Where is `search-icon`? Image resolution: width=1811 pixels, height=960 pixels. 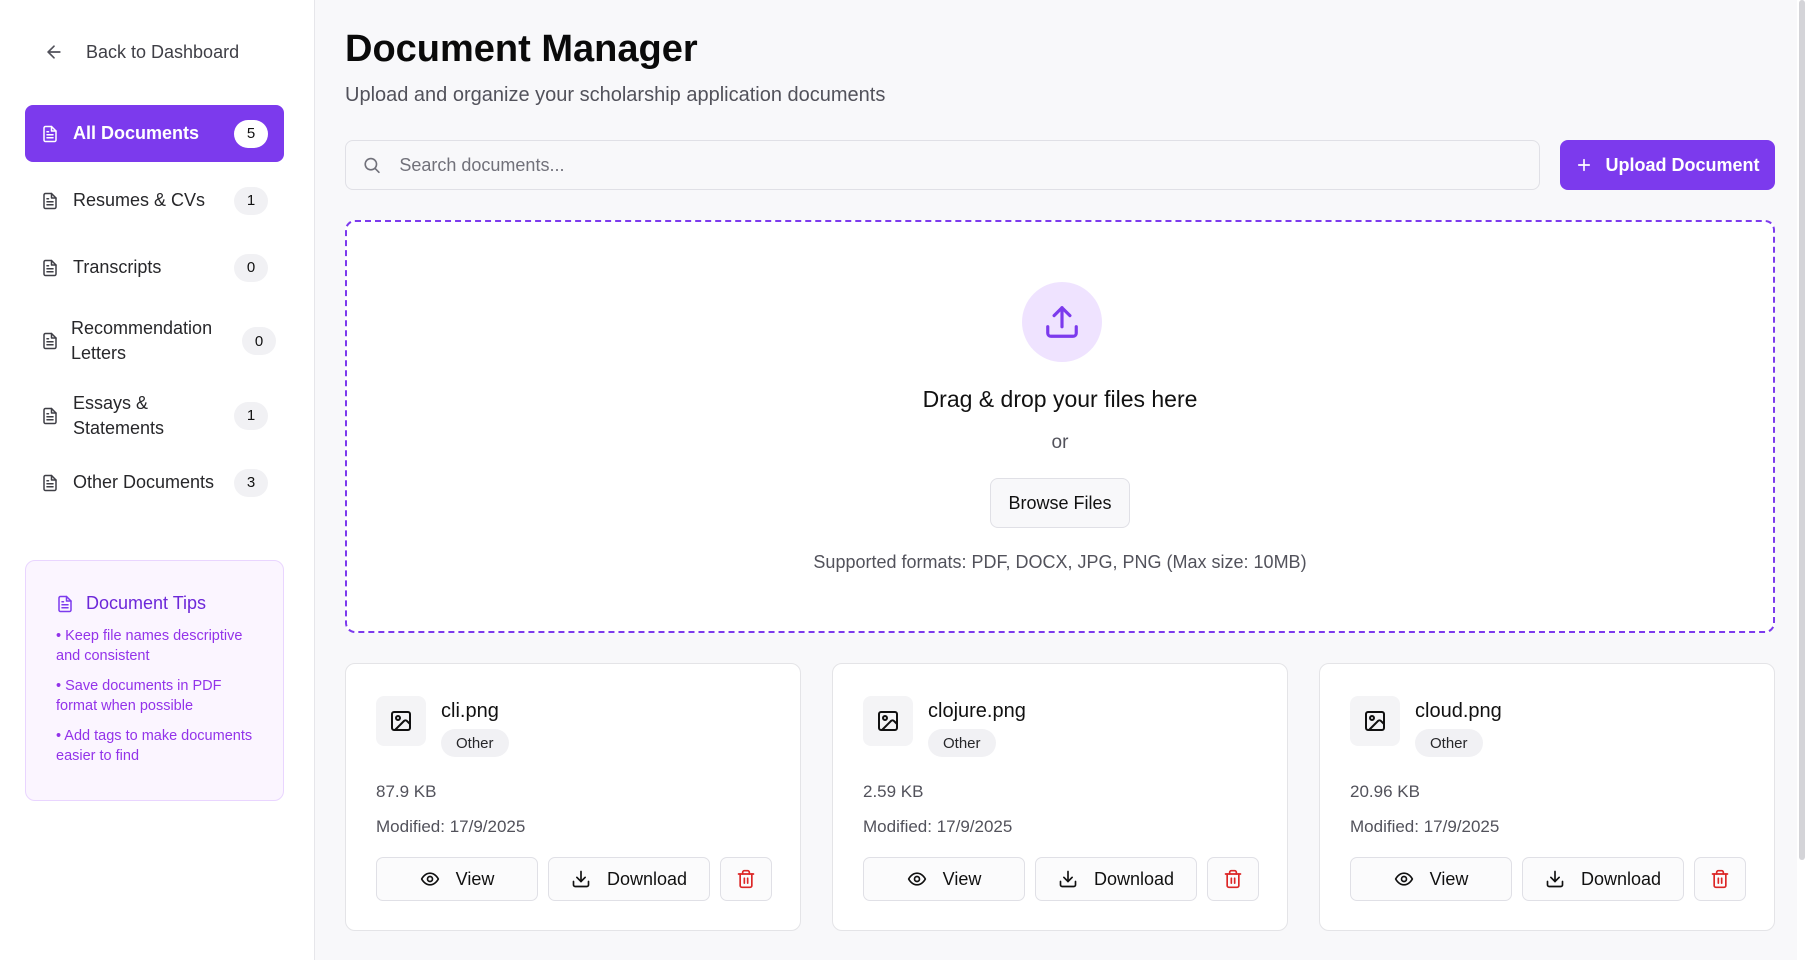 search-icon is located at coordinates (372, 165).